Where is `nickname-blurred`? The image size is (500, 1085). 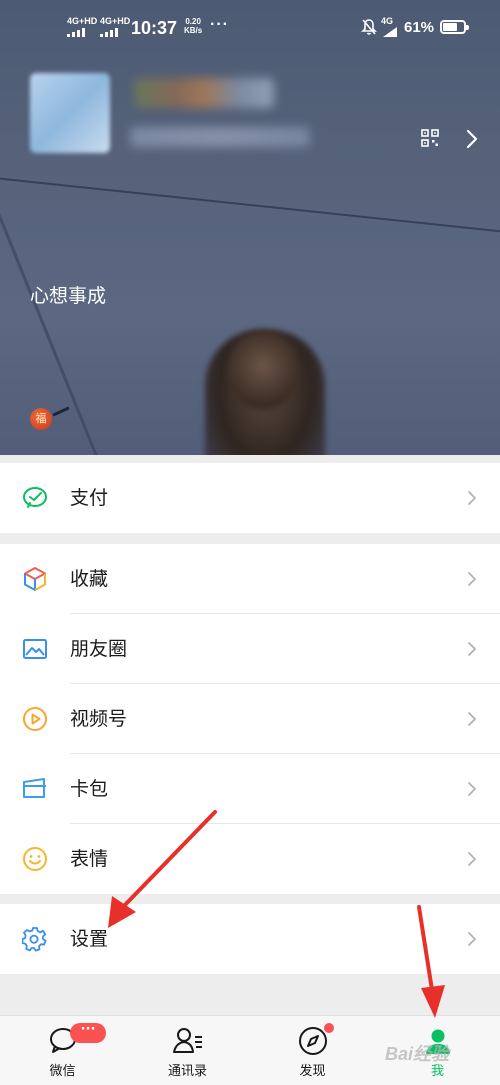 nickname-blurred is located at coordinates (204, 93).